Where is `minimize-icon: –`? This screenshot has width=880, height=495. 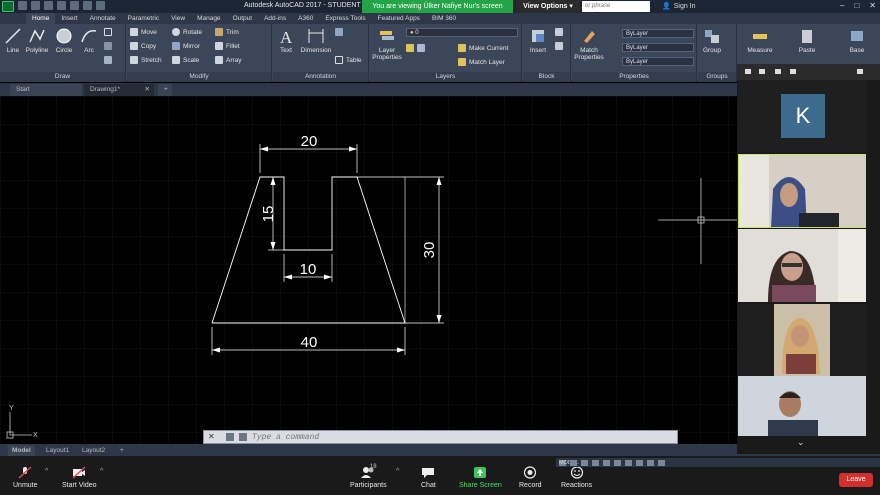 minimize-icon: – is located at coordinates (842, 5).